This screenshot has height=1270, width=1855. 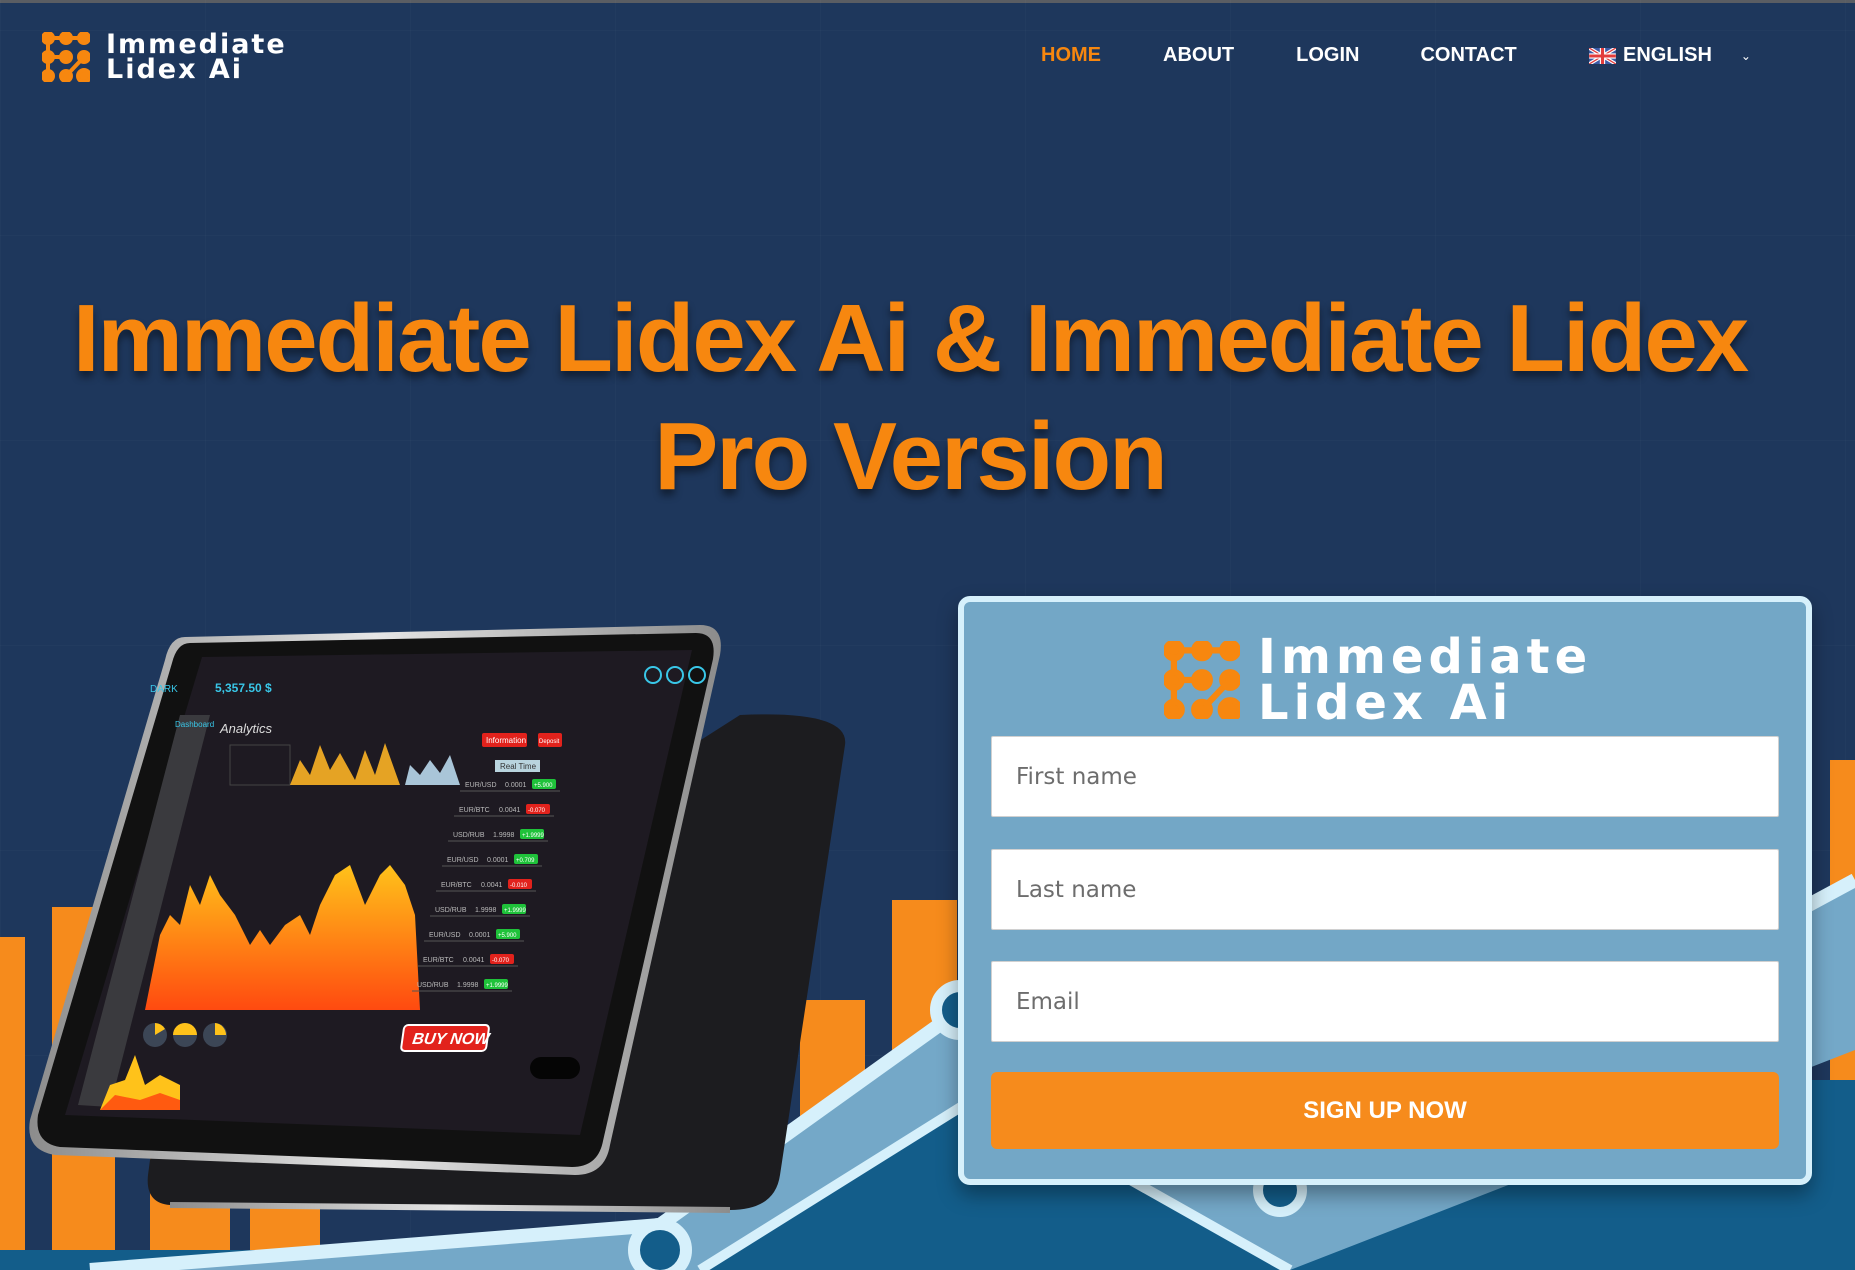 What do you see at coordinates (549, 742) in the screenshot?
I see `tablet-deposit-label: Deposit` at bounding box center [549, 742].